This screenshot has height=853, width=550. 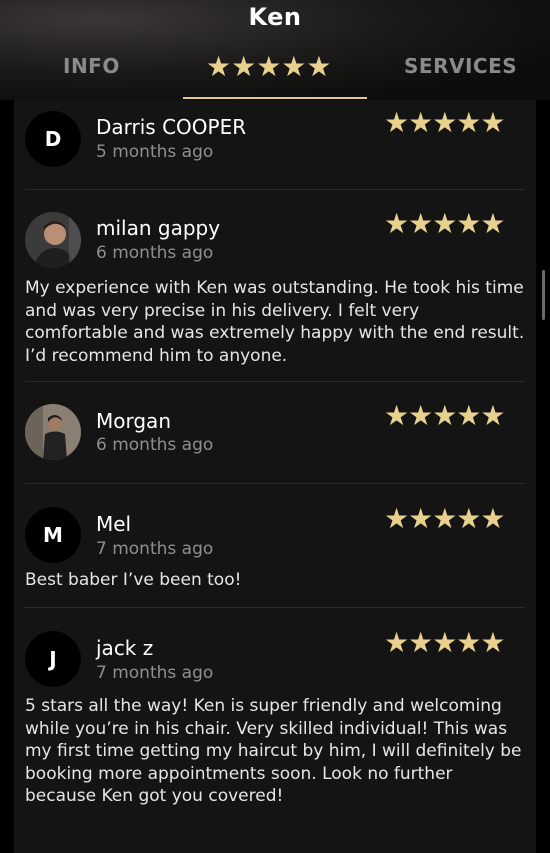 I want to click on reviewer-name: Morgan, so click(x=133, y=421).